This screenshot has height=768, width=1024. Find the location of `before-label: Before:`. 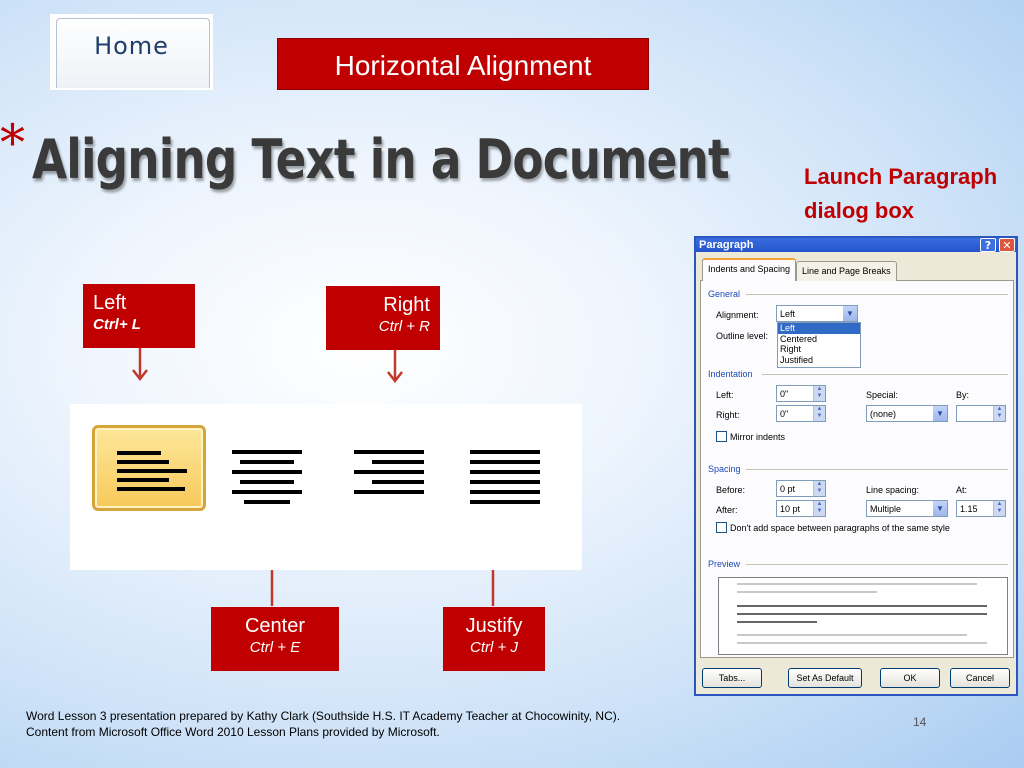

before-label: Before: is located at coordinates (731, 490).